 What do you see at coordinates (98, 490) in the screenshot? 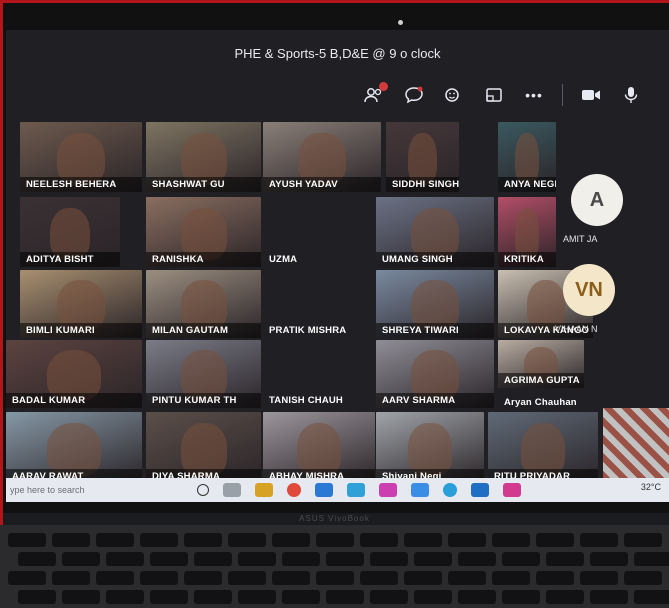
I see `taskbar-search: ype here to search` at bounding box center [98, 490].